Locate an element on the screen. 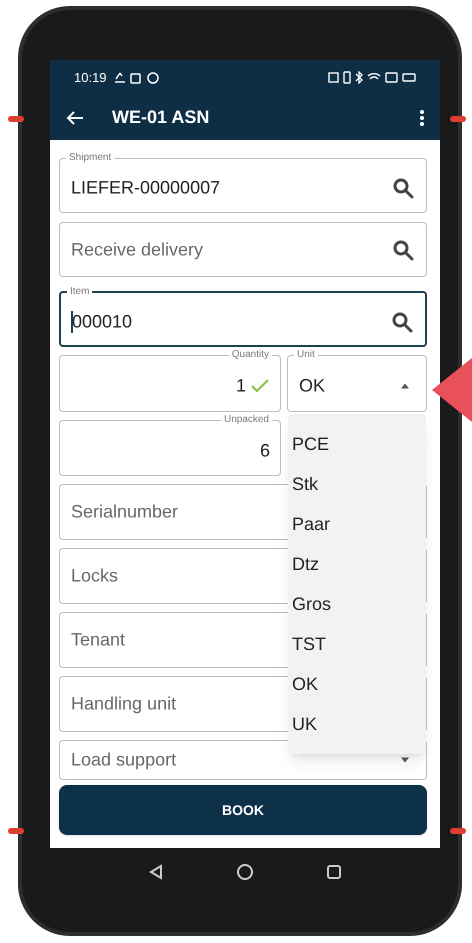 This screenshot has width=472, height=943. input-field: Quantity 1 is located at coordinates (170, 380).